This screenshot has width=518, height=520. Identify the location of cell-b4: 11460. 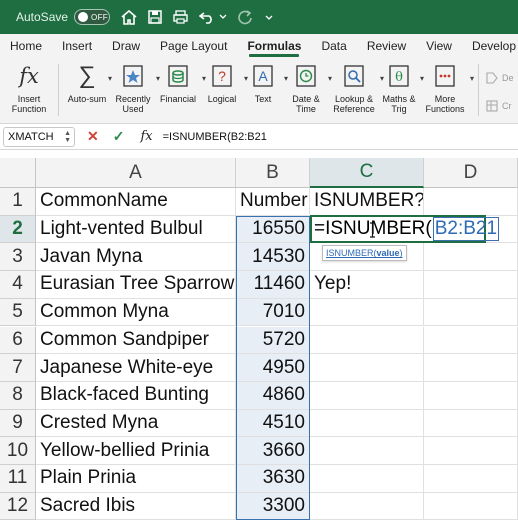
(273, 285).